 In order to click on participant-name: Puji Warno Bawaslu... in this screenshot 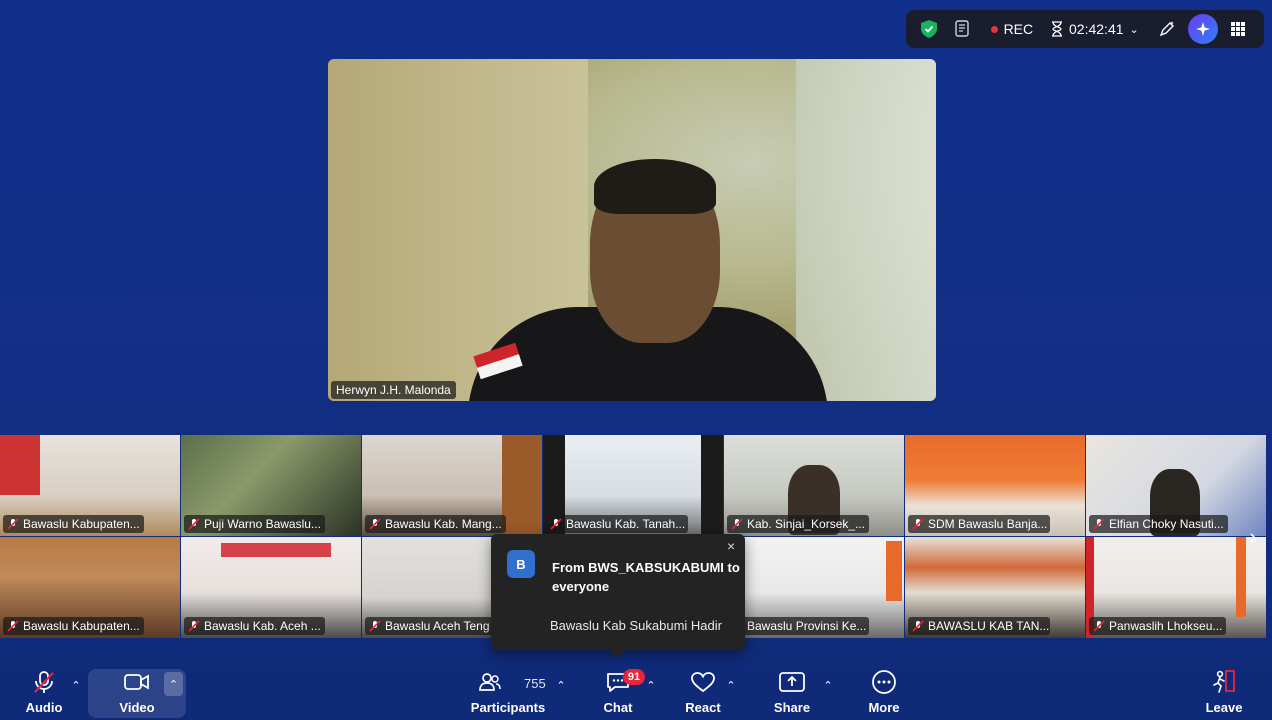, I will do `click(262, 524)`.